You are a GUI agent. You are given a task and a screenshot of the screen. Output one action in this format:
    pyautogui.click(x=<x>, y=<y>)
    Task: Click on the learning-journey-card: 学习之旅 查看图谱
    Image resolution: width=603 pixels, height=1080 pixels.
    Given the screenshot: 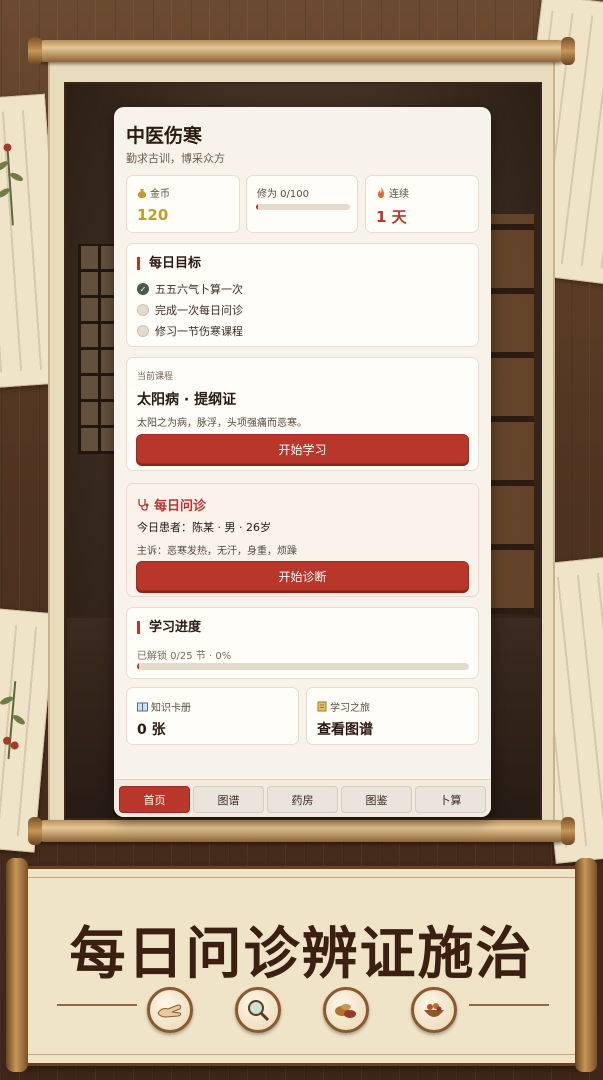 What is the action you would take?
    pyautogui.click(x=392, y=716)
    